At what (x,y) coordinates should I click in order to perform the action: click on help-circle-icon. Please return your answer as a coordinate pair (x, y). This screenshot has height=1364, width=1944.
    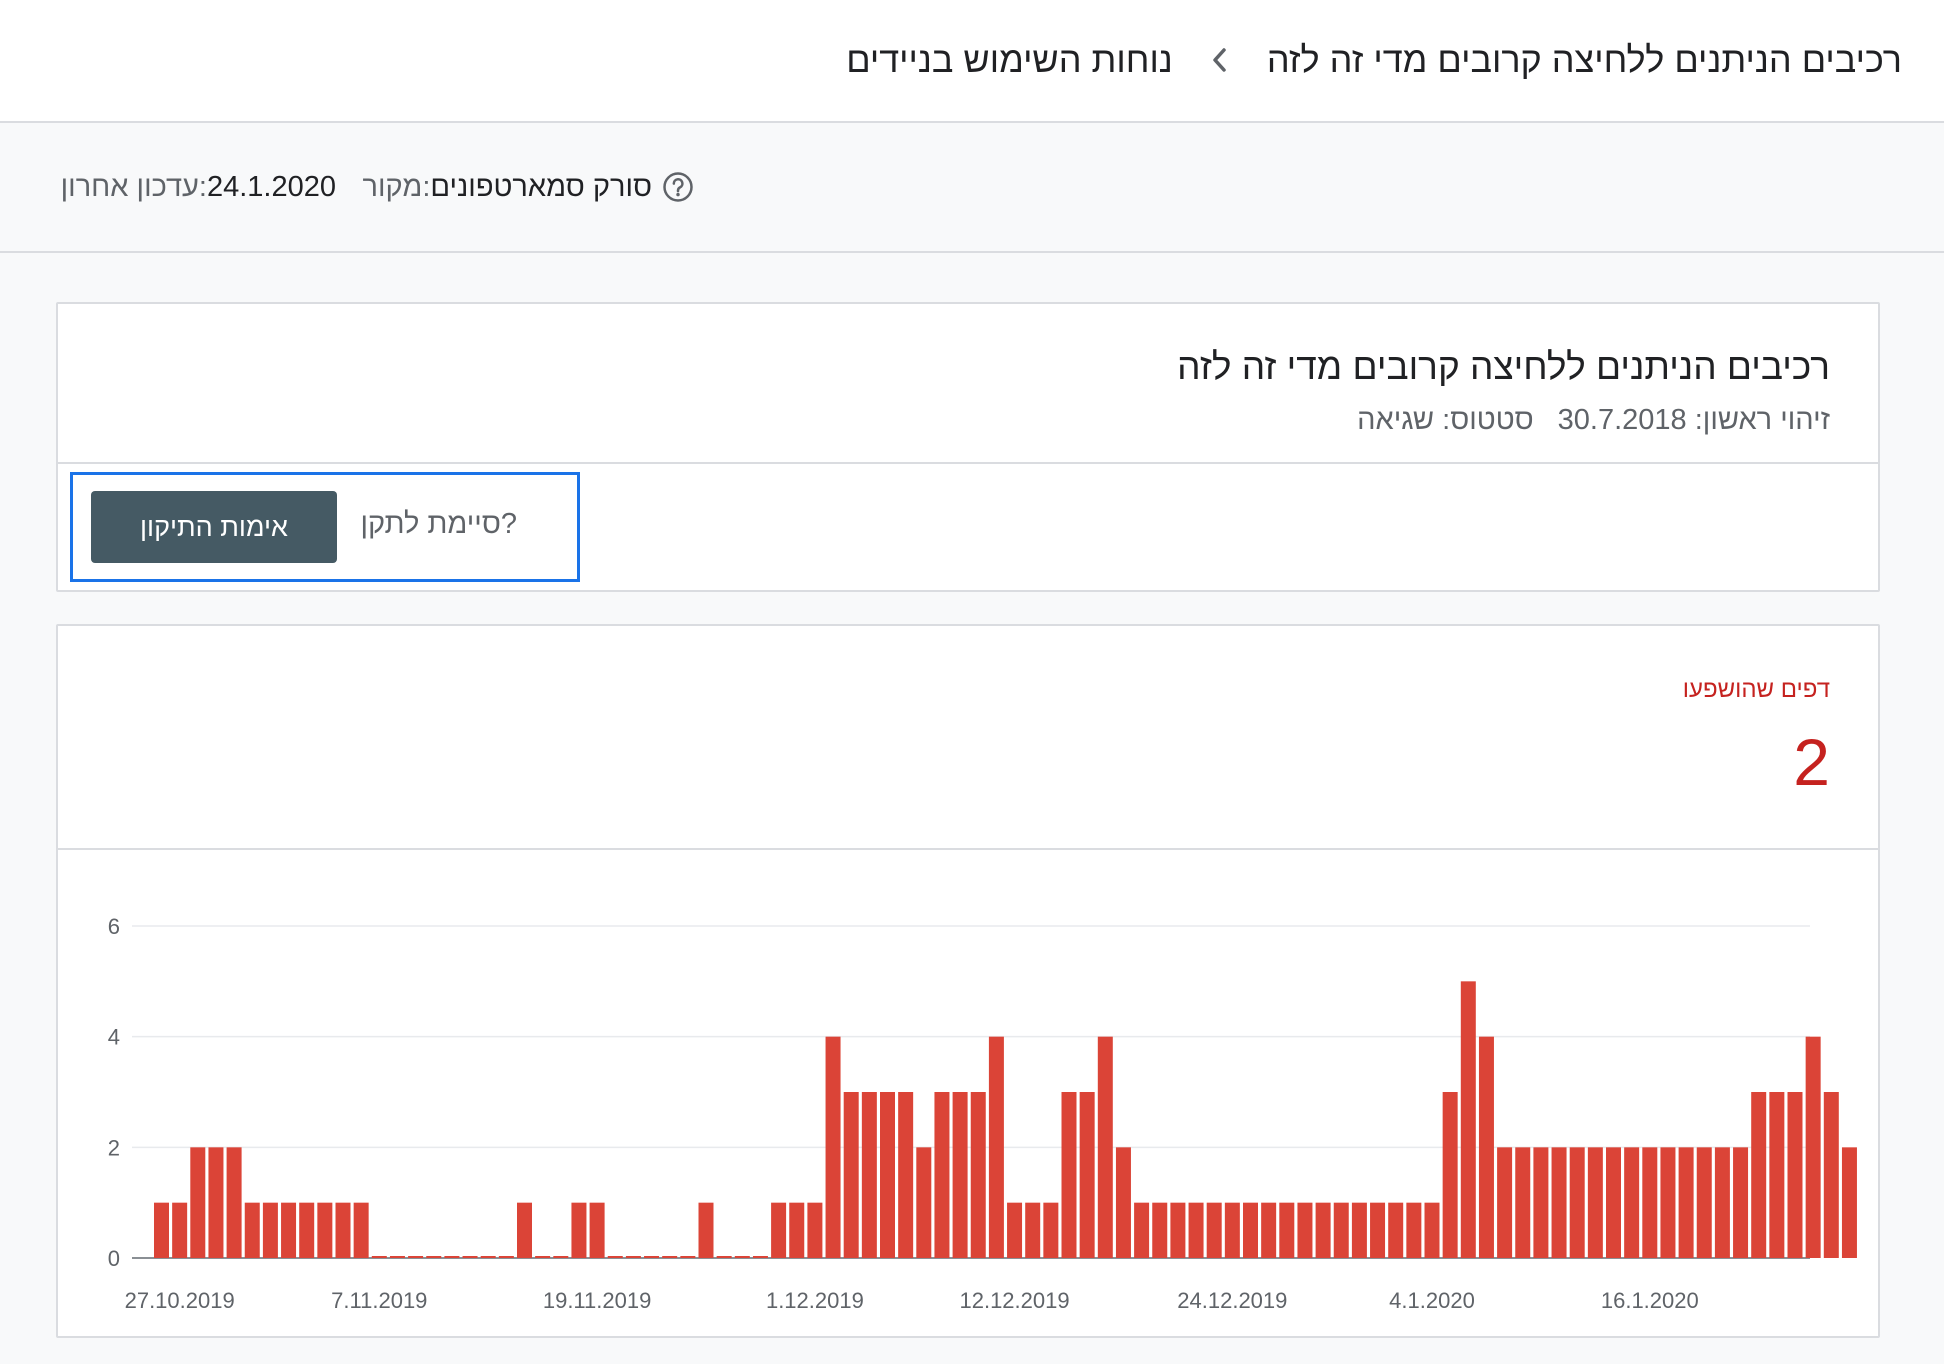
    Looking at the image, I should click on (678, 187).